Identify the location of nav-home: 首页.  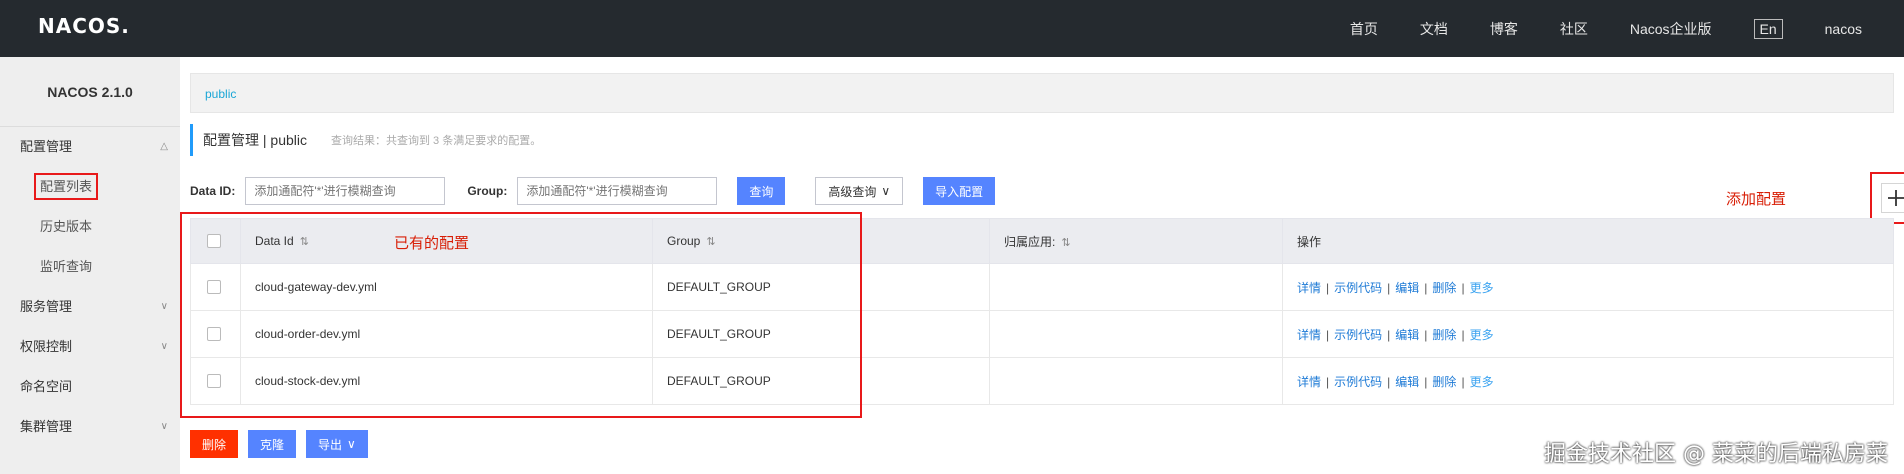
(1364, 29).